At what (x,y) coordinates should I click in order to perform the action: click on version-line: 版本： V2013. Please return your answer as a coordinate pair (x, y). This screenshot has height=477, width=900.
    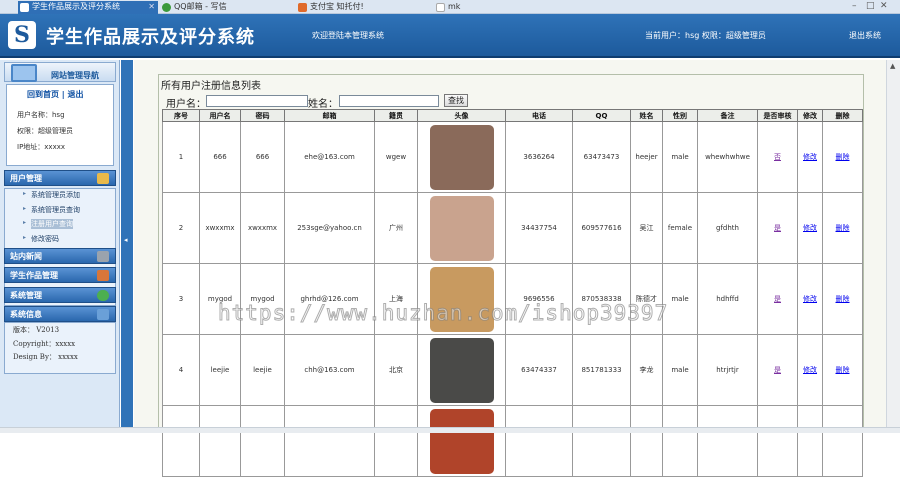
    Looking at the image, I should click on (36, 330).